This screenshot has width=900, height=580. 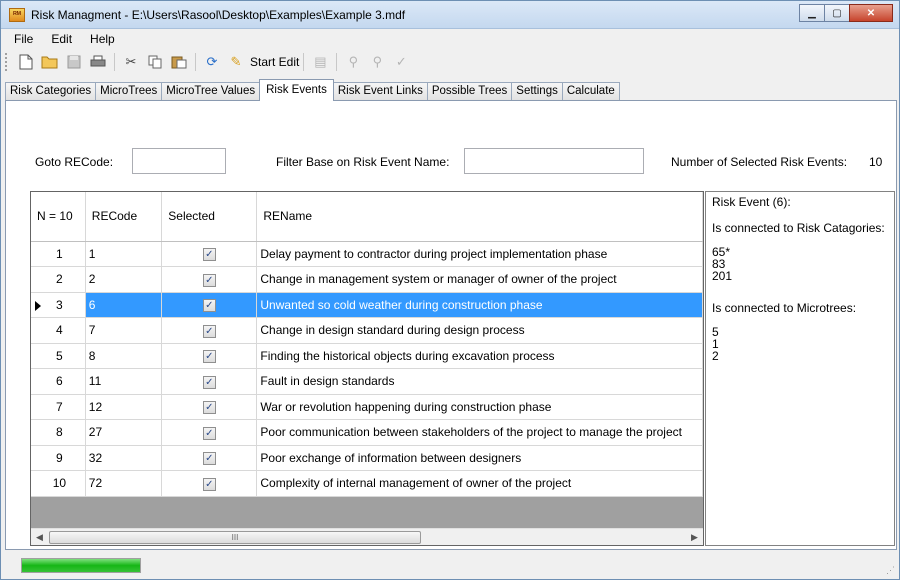 I want to click on close-icon: ✕, so click(x=871, y=13).